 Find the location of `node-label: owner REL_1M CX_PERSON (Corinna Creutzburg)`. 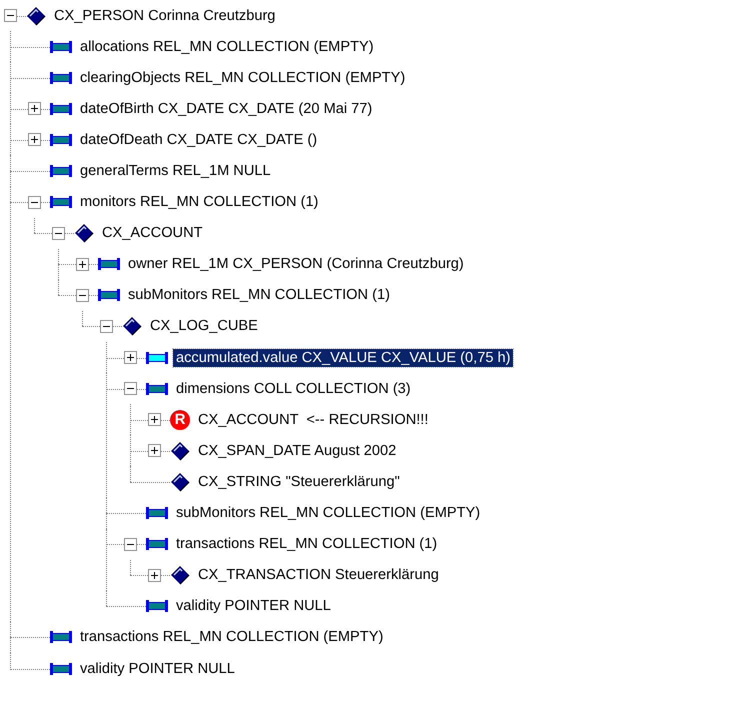

node-label: owner REL_1M CX_PERSON (Corinna Creutzburg) is located at coordinates (296, 264).